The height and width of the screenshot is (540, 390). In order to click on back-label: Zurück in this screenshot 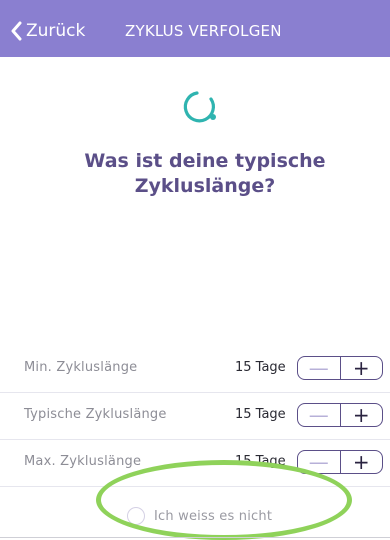, I will do `click(56, 31)`.